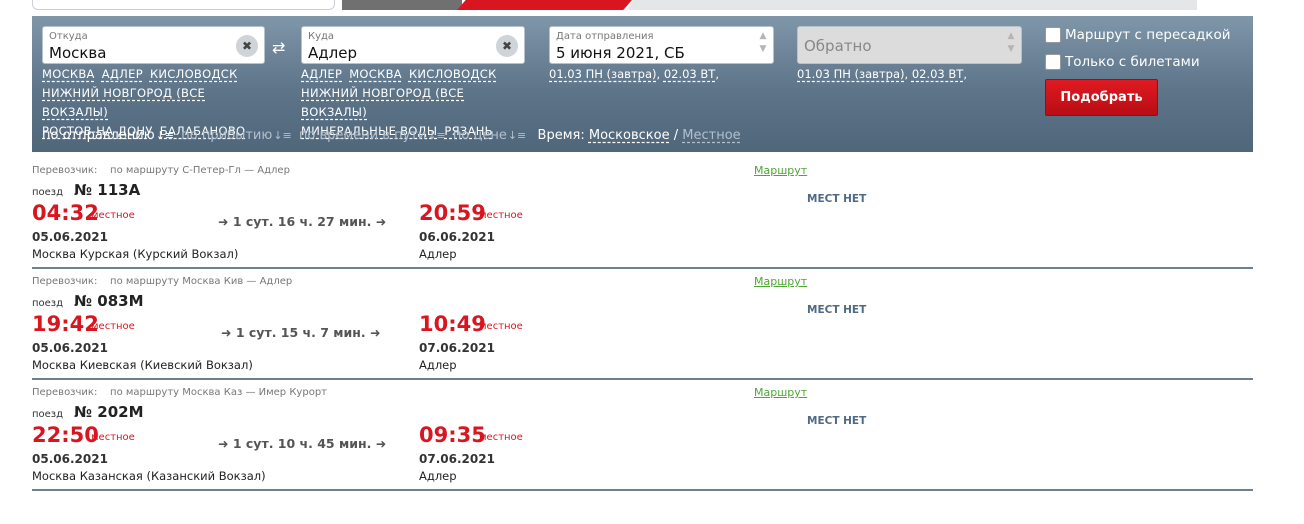 The width and height of the screenshot is (1304, 524). Describe the element at coordinates (1122, 62) in the screenshot. I see `tickets-only-checkbox-row: Только с билетами` at that location.